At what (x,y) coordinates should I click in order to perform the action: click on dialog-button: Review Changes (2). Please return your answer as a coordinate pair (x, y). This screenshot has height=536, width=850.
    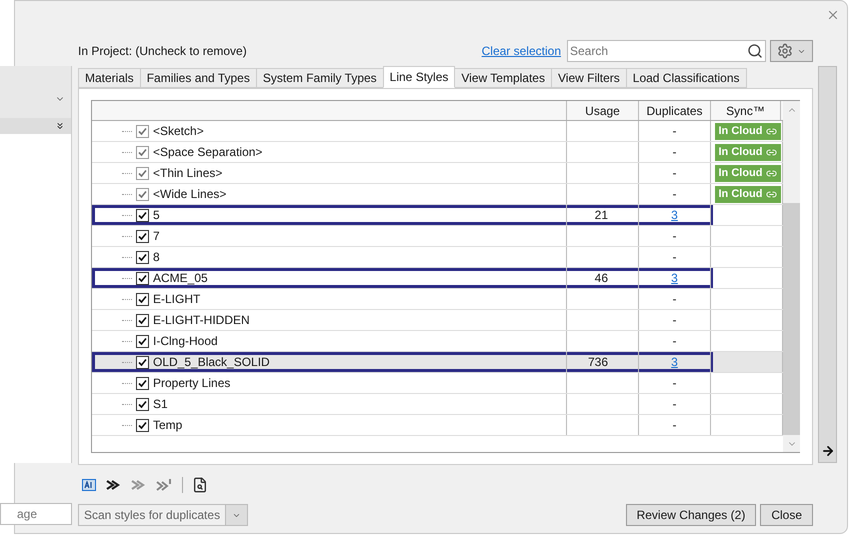
    Looking at the image, I should click on (691, 515).